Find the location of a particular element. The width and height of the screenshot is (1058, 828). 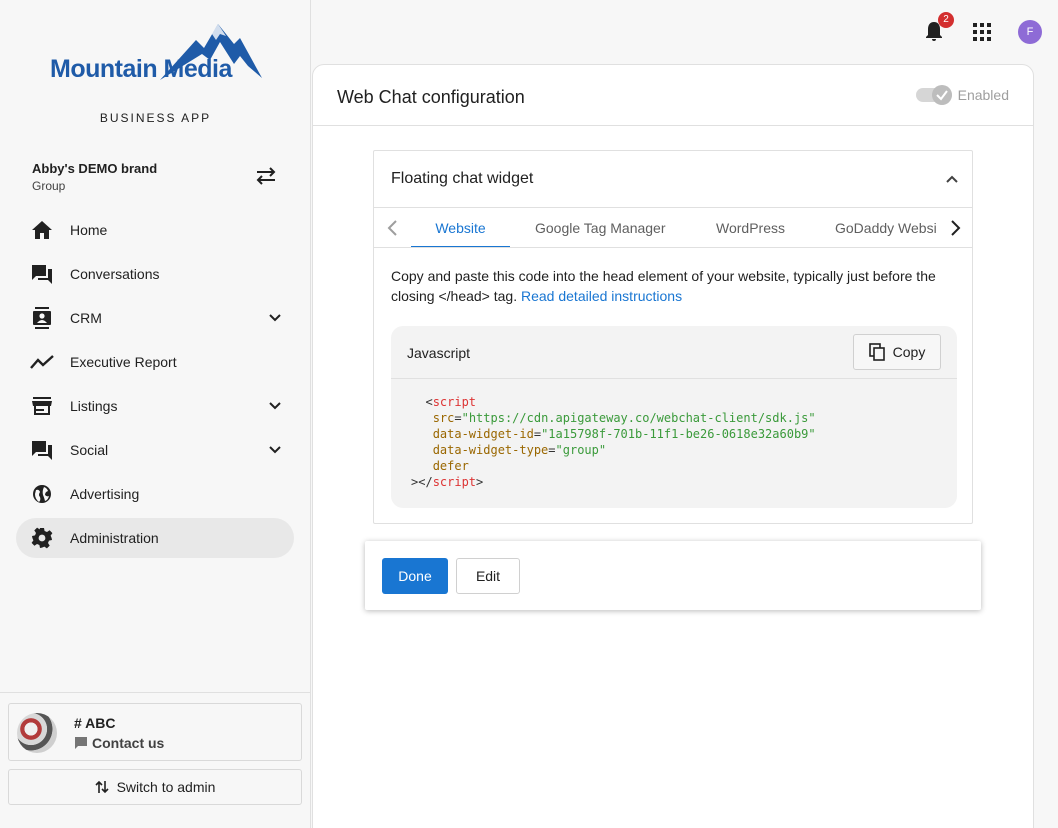

sidebar-item-label: Home is located at coordinates (89, 230).